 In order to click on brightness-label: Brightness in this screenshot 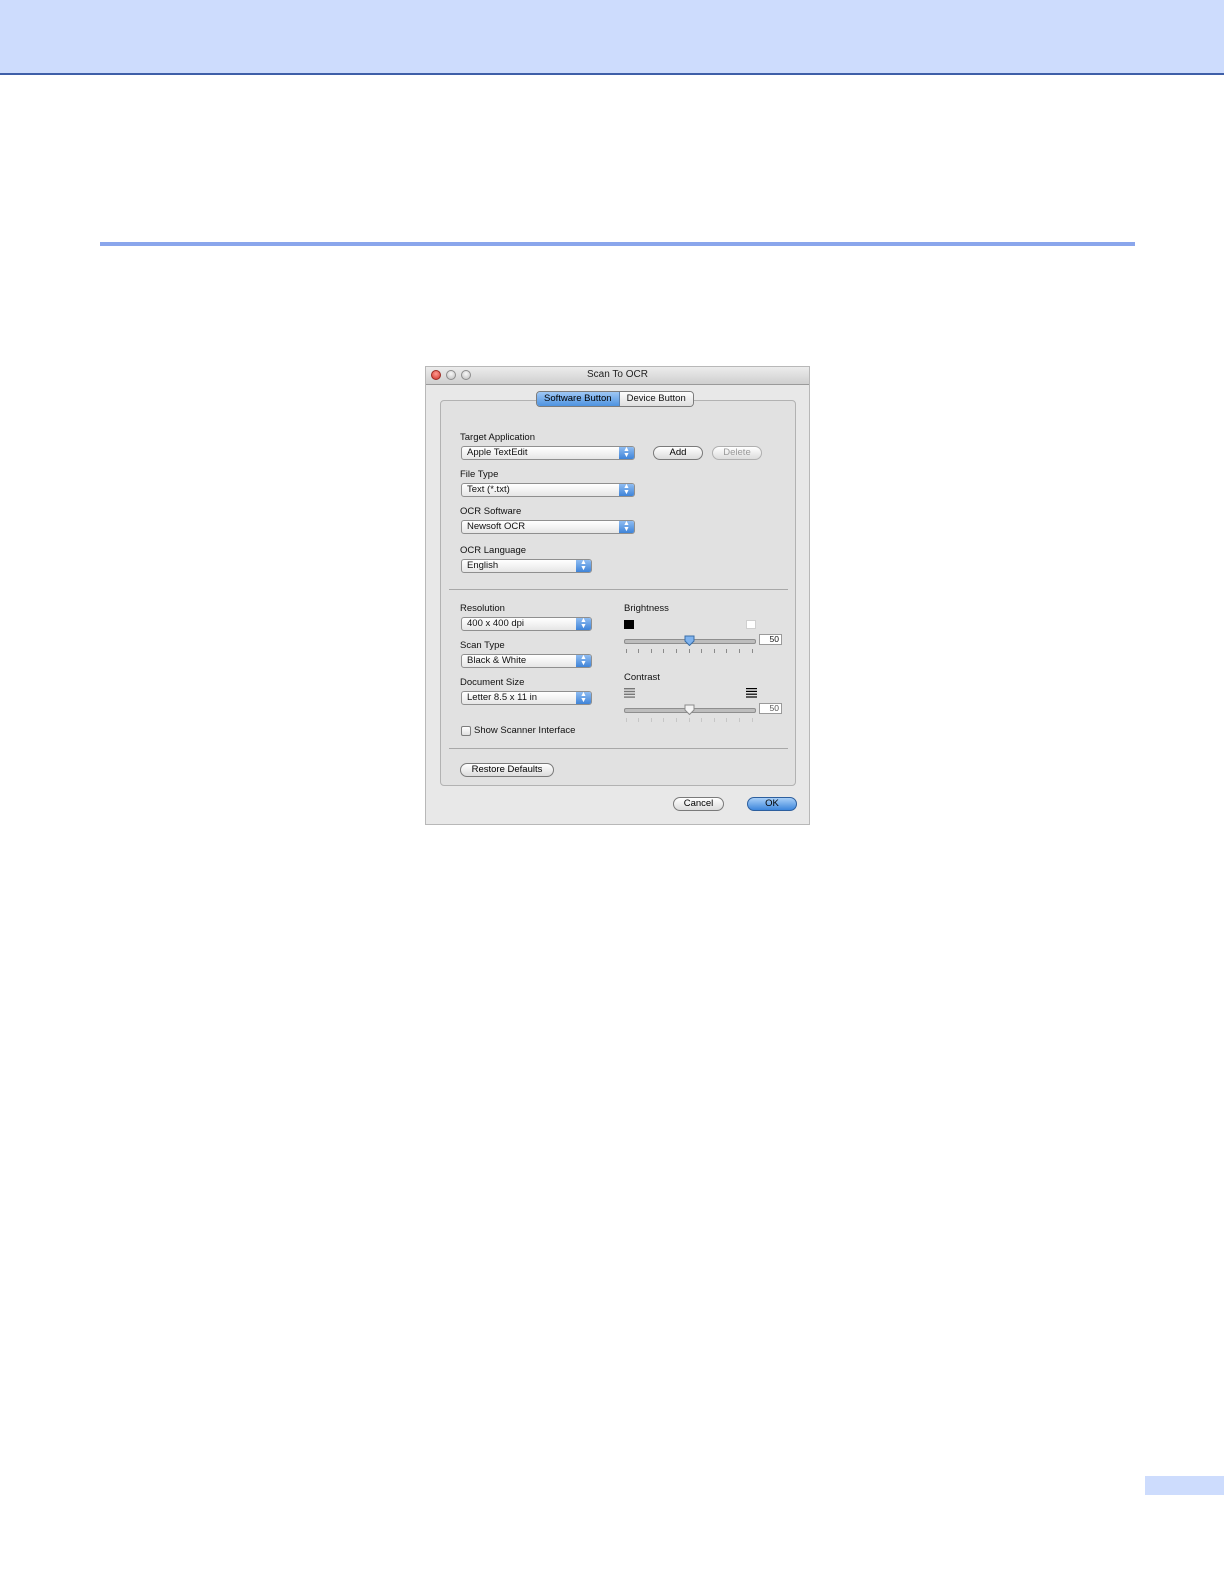, I will do `click(646, 608)`.